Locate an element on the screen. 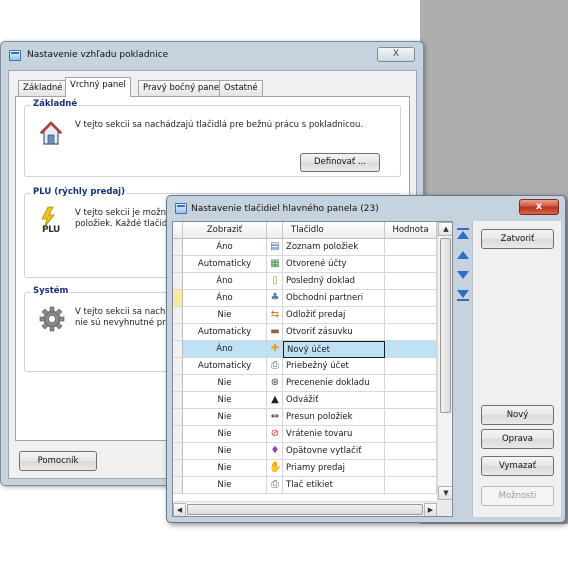 The height and width of the screenshot is (568, 568). table-row: Áno ✚ Nový účet is located at coordinates (305, 349).